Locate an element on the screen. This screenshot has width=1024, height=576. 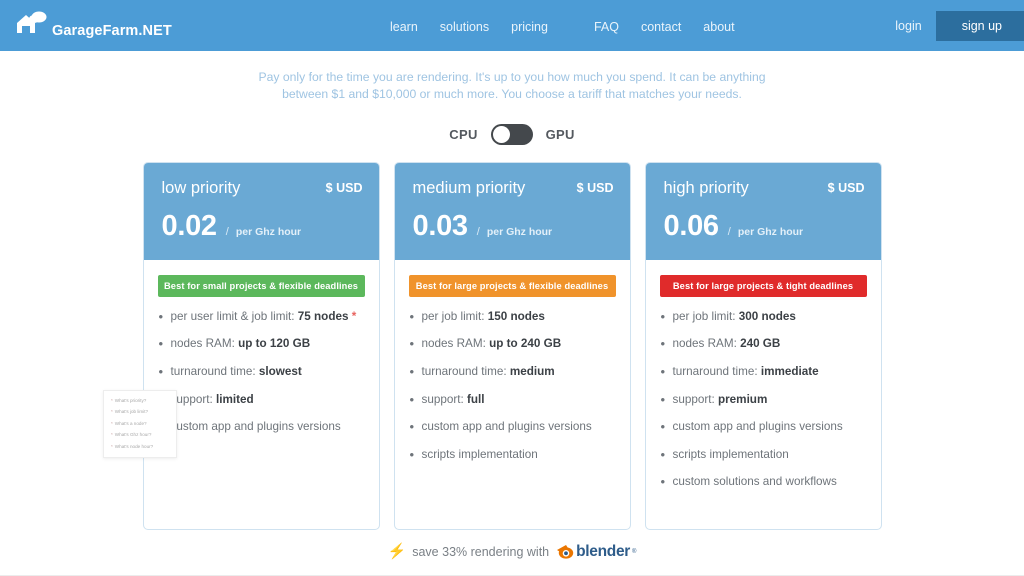
card-feature-item: support: limited is located at coordinates (261, 400).